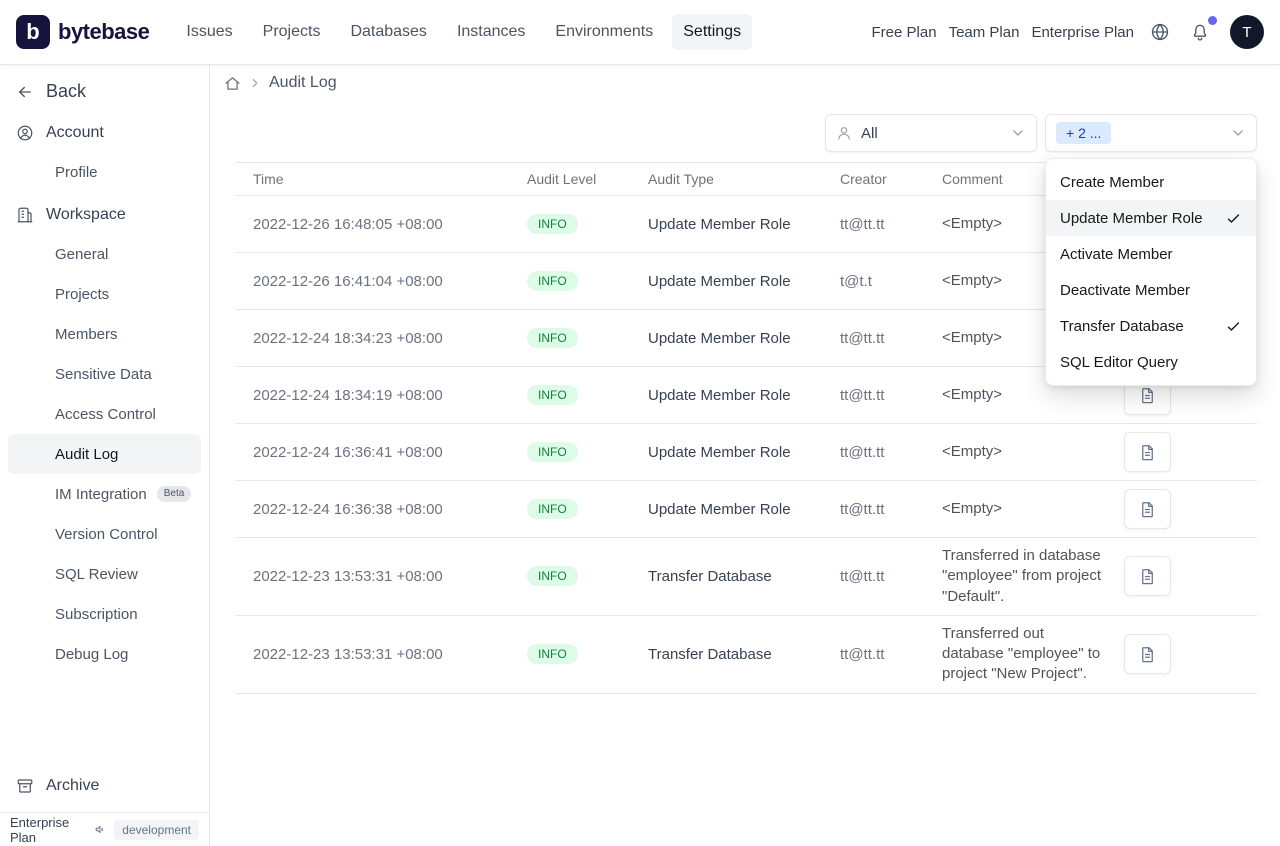  Describe the element at coordinates (348, 281) in the screenshot. I see `audit-time: 2022-12-26 16:41:04 +08:00` at that location.